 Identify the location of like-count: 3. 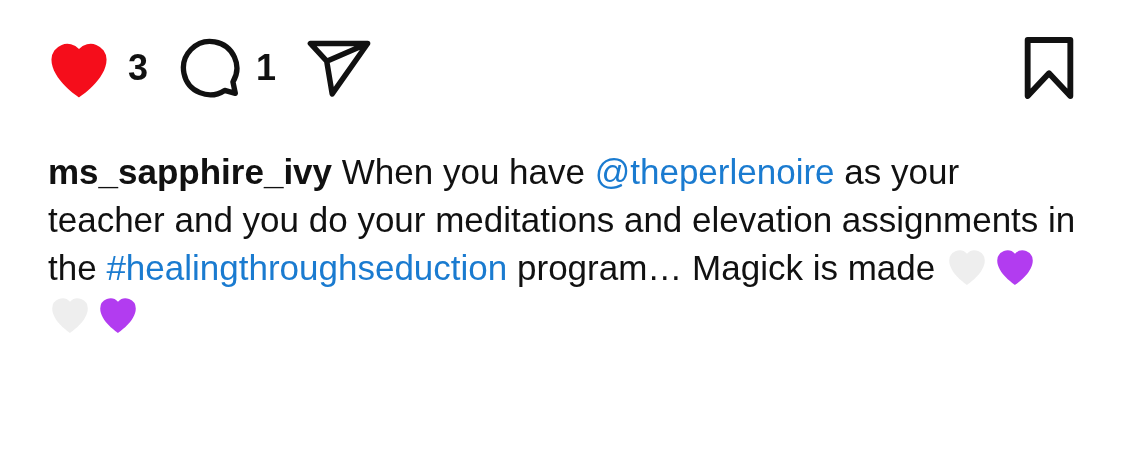
(138, 68).